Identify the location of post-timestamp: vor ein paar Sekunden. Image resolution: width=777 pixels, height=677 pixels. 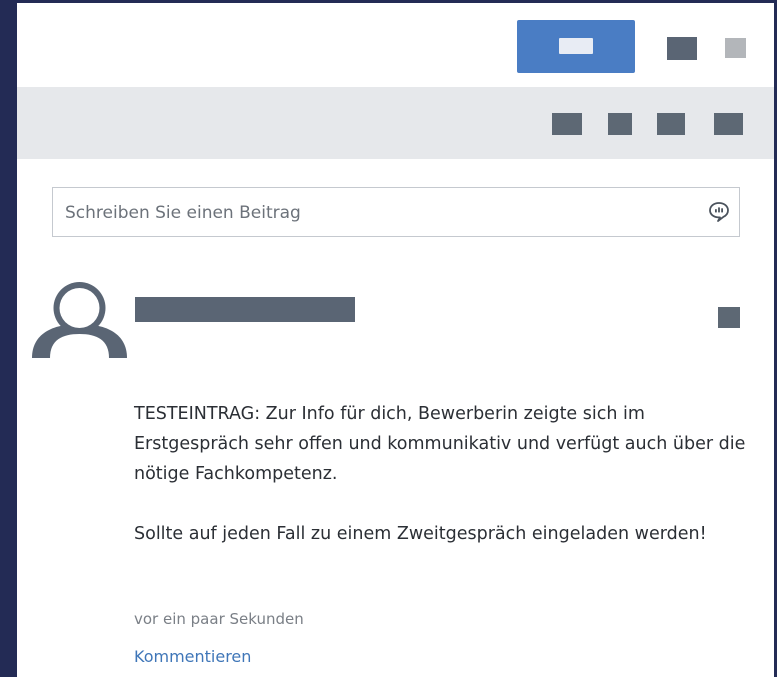
(219, 619).